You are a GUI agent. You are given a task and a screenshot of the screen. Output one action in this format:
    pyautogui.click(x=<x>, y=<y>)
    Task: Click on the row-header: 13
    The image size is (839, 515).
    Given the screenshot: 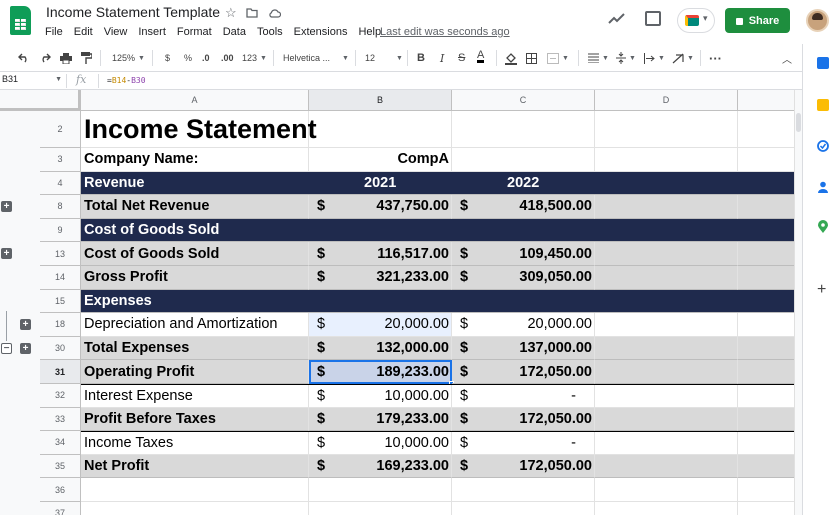 What is the action you would take?
    pyautogui.click(x=60, y=254)
    